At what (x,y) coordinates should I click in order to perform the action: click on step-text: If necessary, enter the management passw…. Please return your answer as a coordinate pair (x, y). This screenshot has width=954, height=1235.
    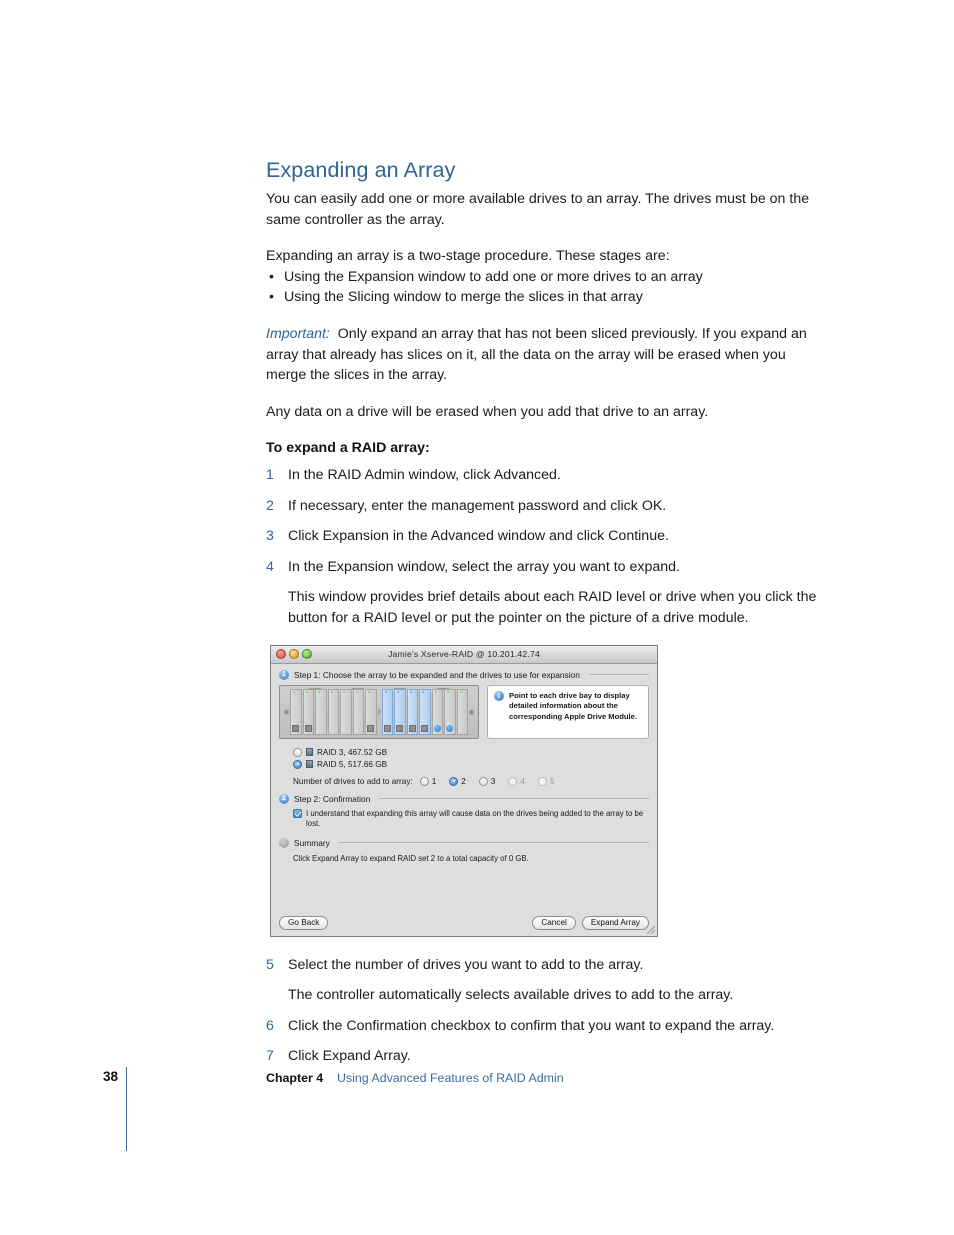
    Looking at the image, I should click on (477, 505).